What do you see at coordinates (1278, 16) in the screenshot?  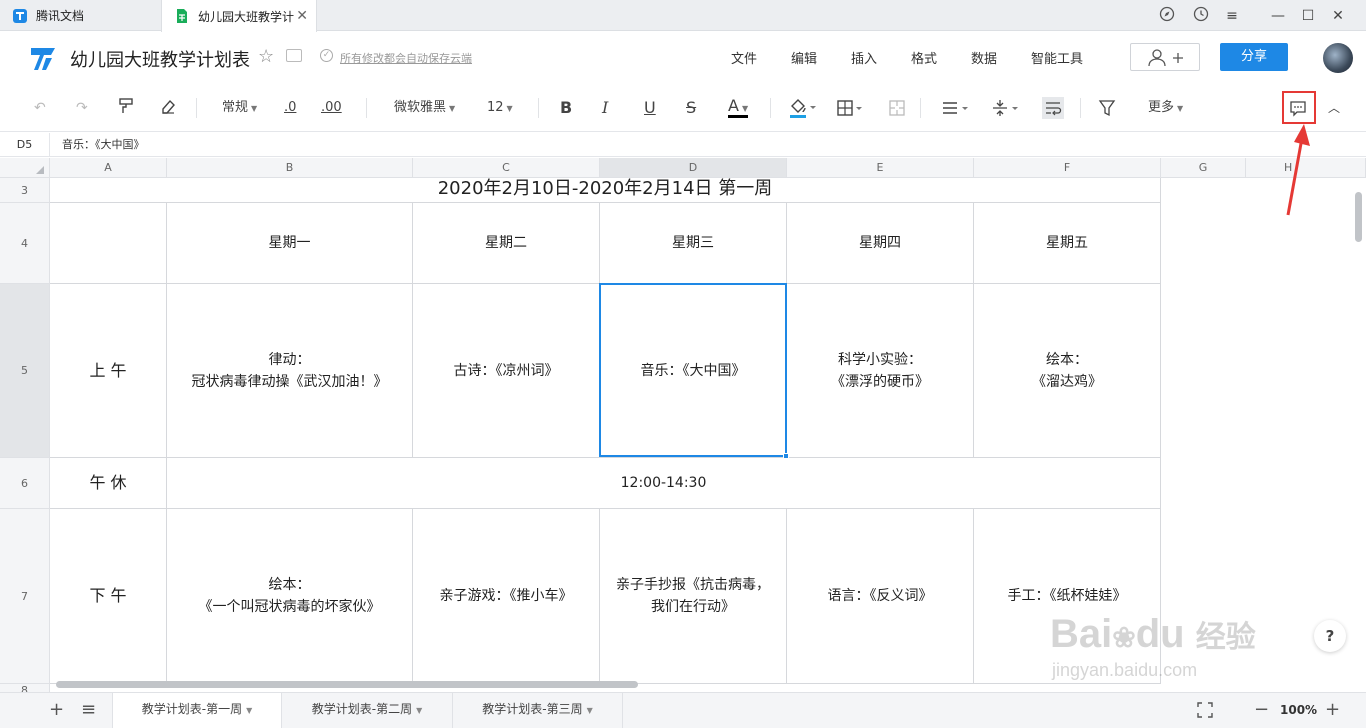 I see `minimize-icon: —` at bounding box center [1278, 16].